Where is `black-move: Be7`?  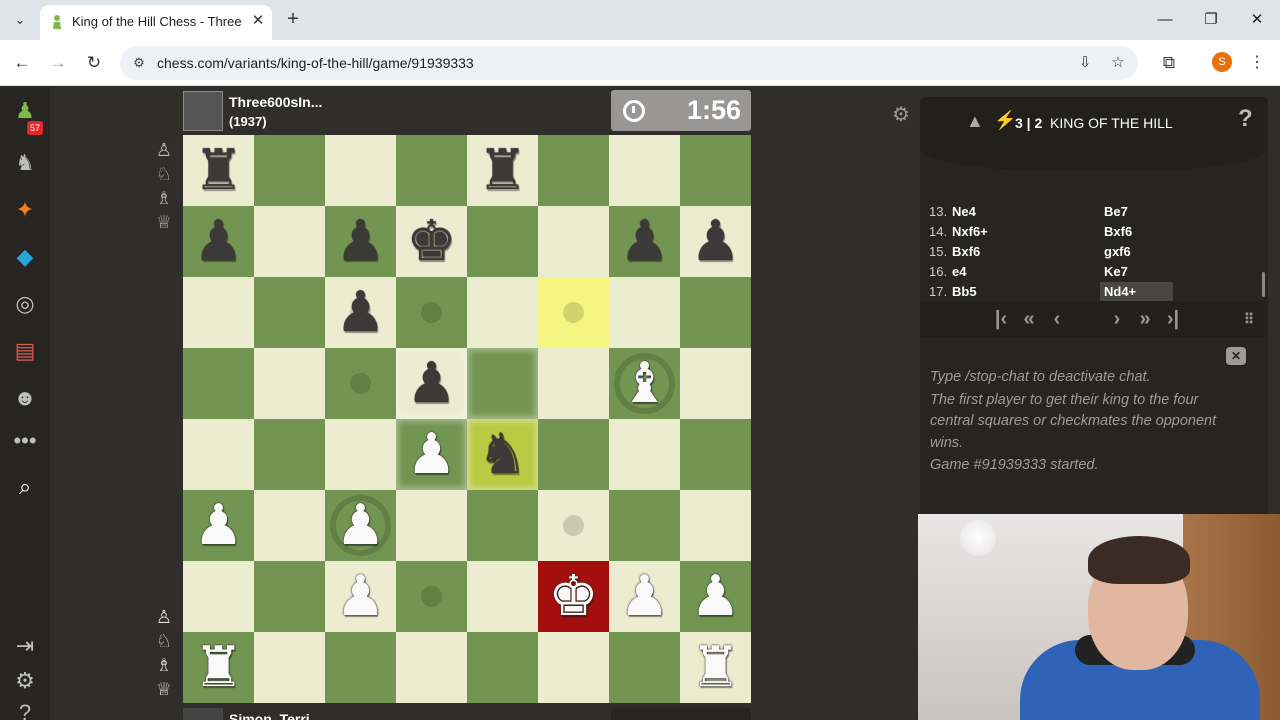 black-move: Be7 is located at coordinates (1116, 211).